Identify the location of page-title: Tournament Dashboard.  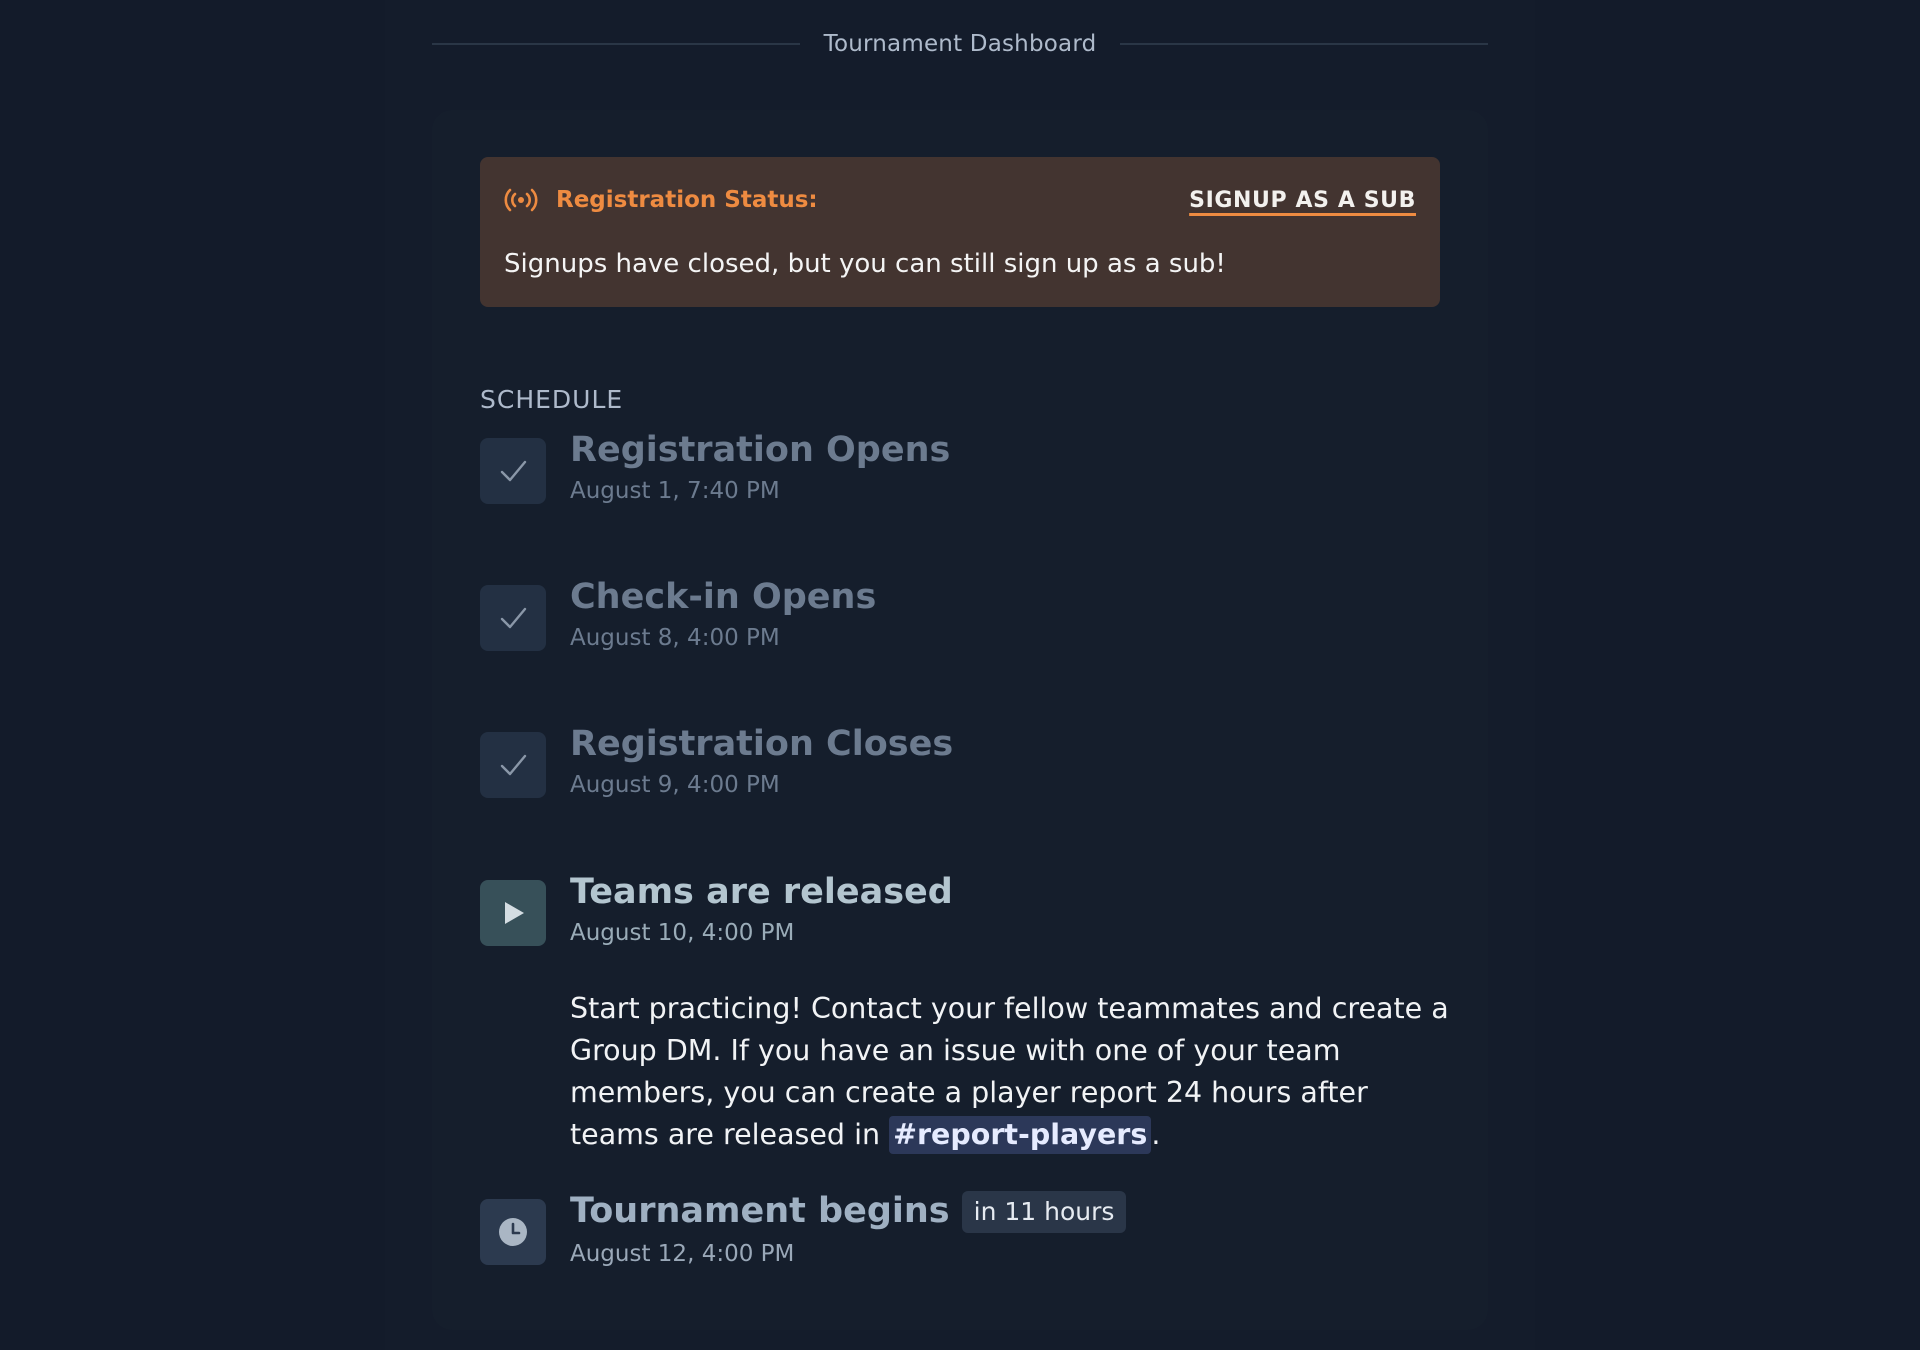
(960, 44).